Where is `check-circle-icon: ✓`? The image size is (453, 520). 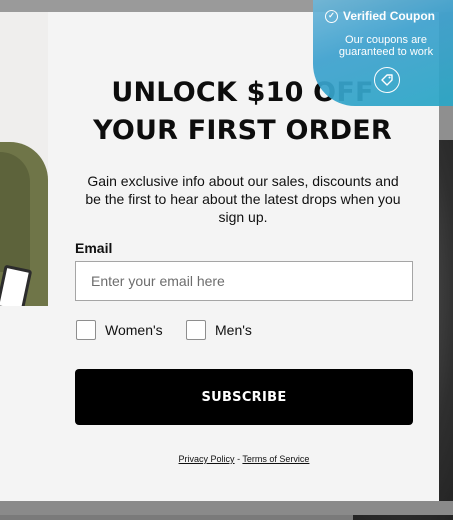
check-circle-icon: ✓ is located at coordinates (331, 16).